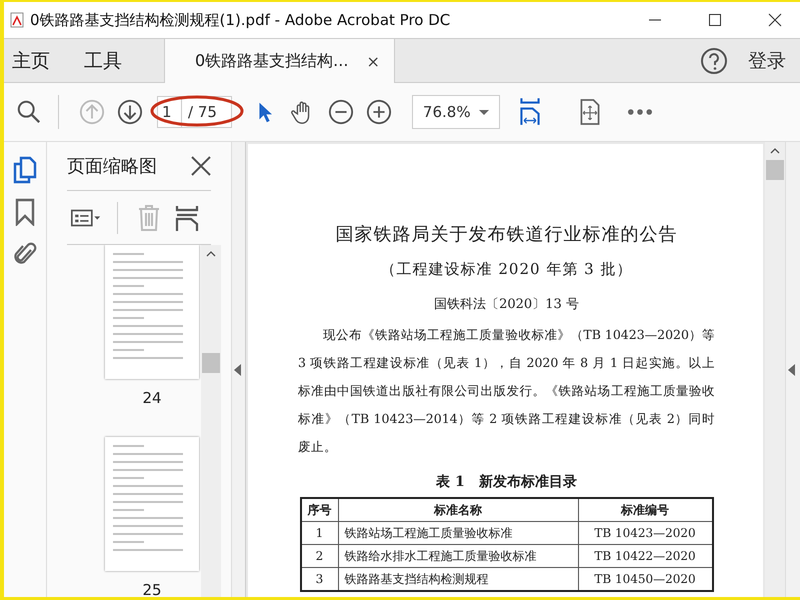 This screenshot has height=600, width=800. I want to click on zoom-in-icon, so click(379, 112).